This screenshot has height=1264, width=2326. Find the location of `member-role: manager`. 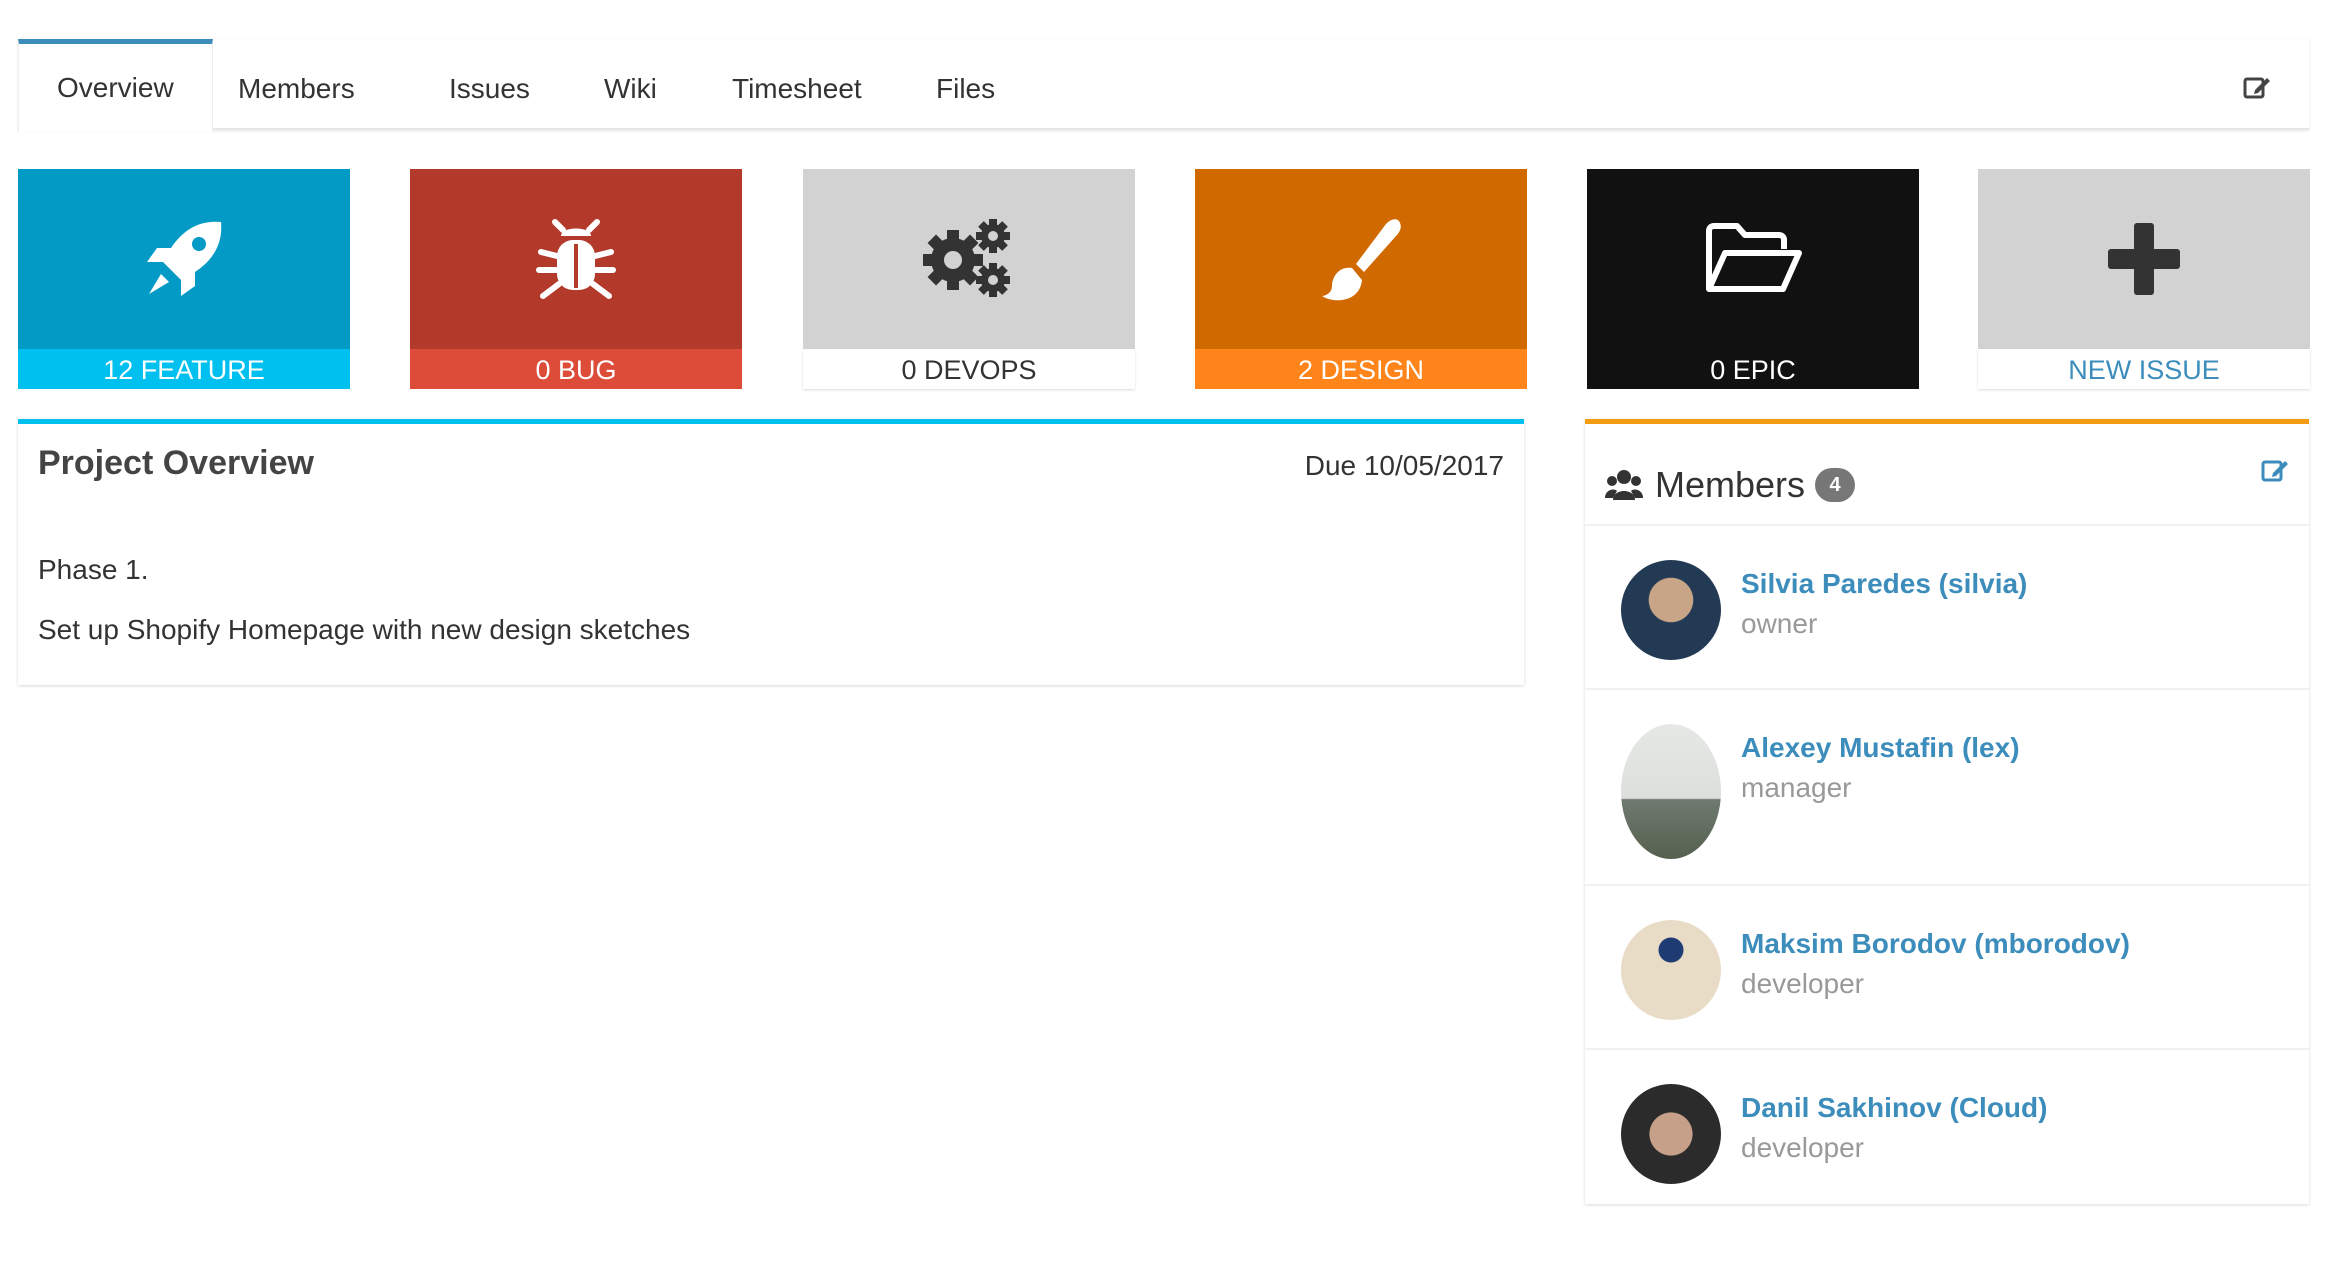

member-role: manager is located at coordinates (1796, 787).